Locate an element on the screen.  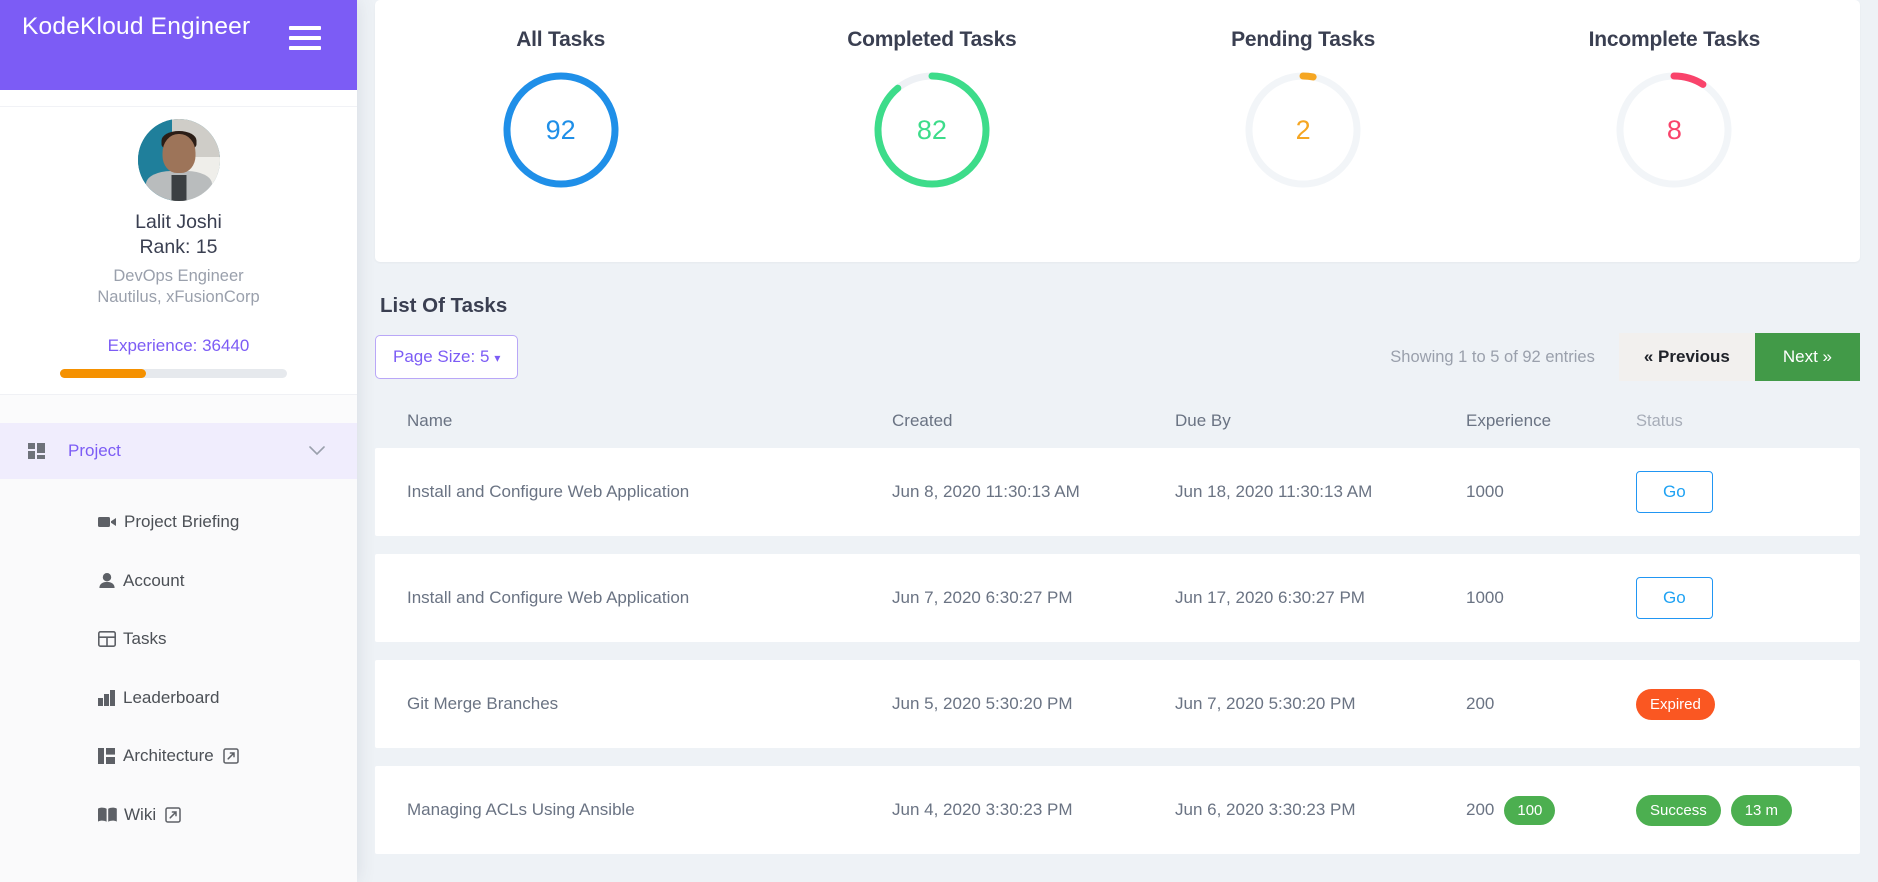
cell-status: Go is located at coordinates (1748, 598).